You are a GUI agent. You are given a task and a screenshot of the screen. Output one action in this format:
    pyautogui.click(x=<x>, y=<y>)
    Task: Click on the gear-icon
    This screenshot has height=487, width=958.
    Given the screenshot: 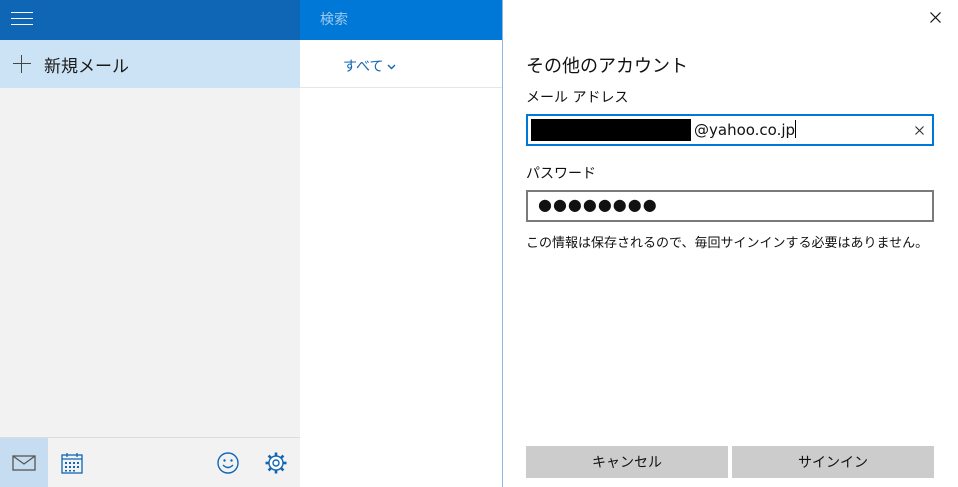 What is the action you would take?
    pyautogui.click(x=276, y=462)
    